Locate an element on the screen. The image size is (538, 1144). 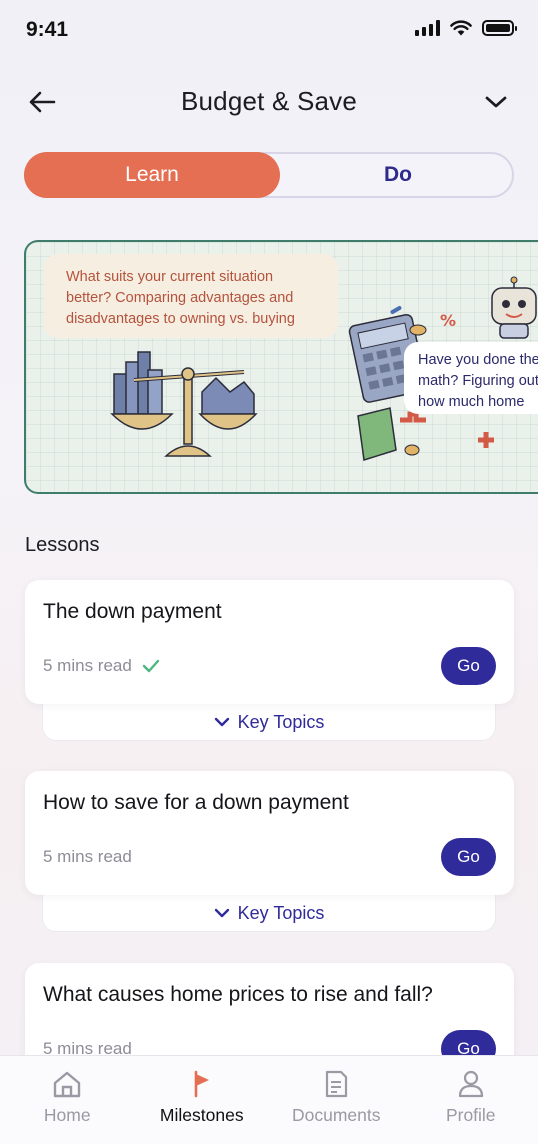
nav-item-profile: Profile is located at coordinates (471, 1100).